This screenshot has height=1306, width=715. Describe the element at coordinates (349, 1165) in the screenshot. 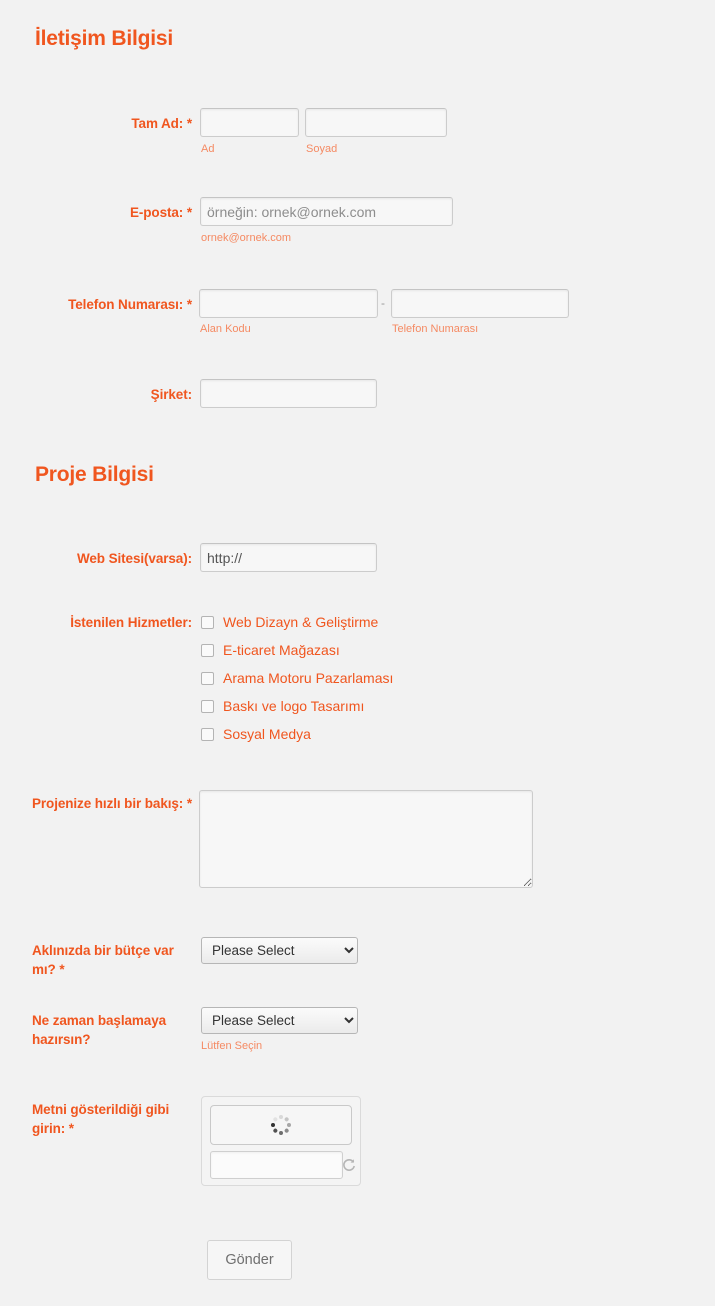

I see `refresh-icon` at that location.